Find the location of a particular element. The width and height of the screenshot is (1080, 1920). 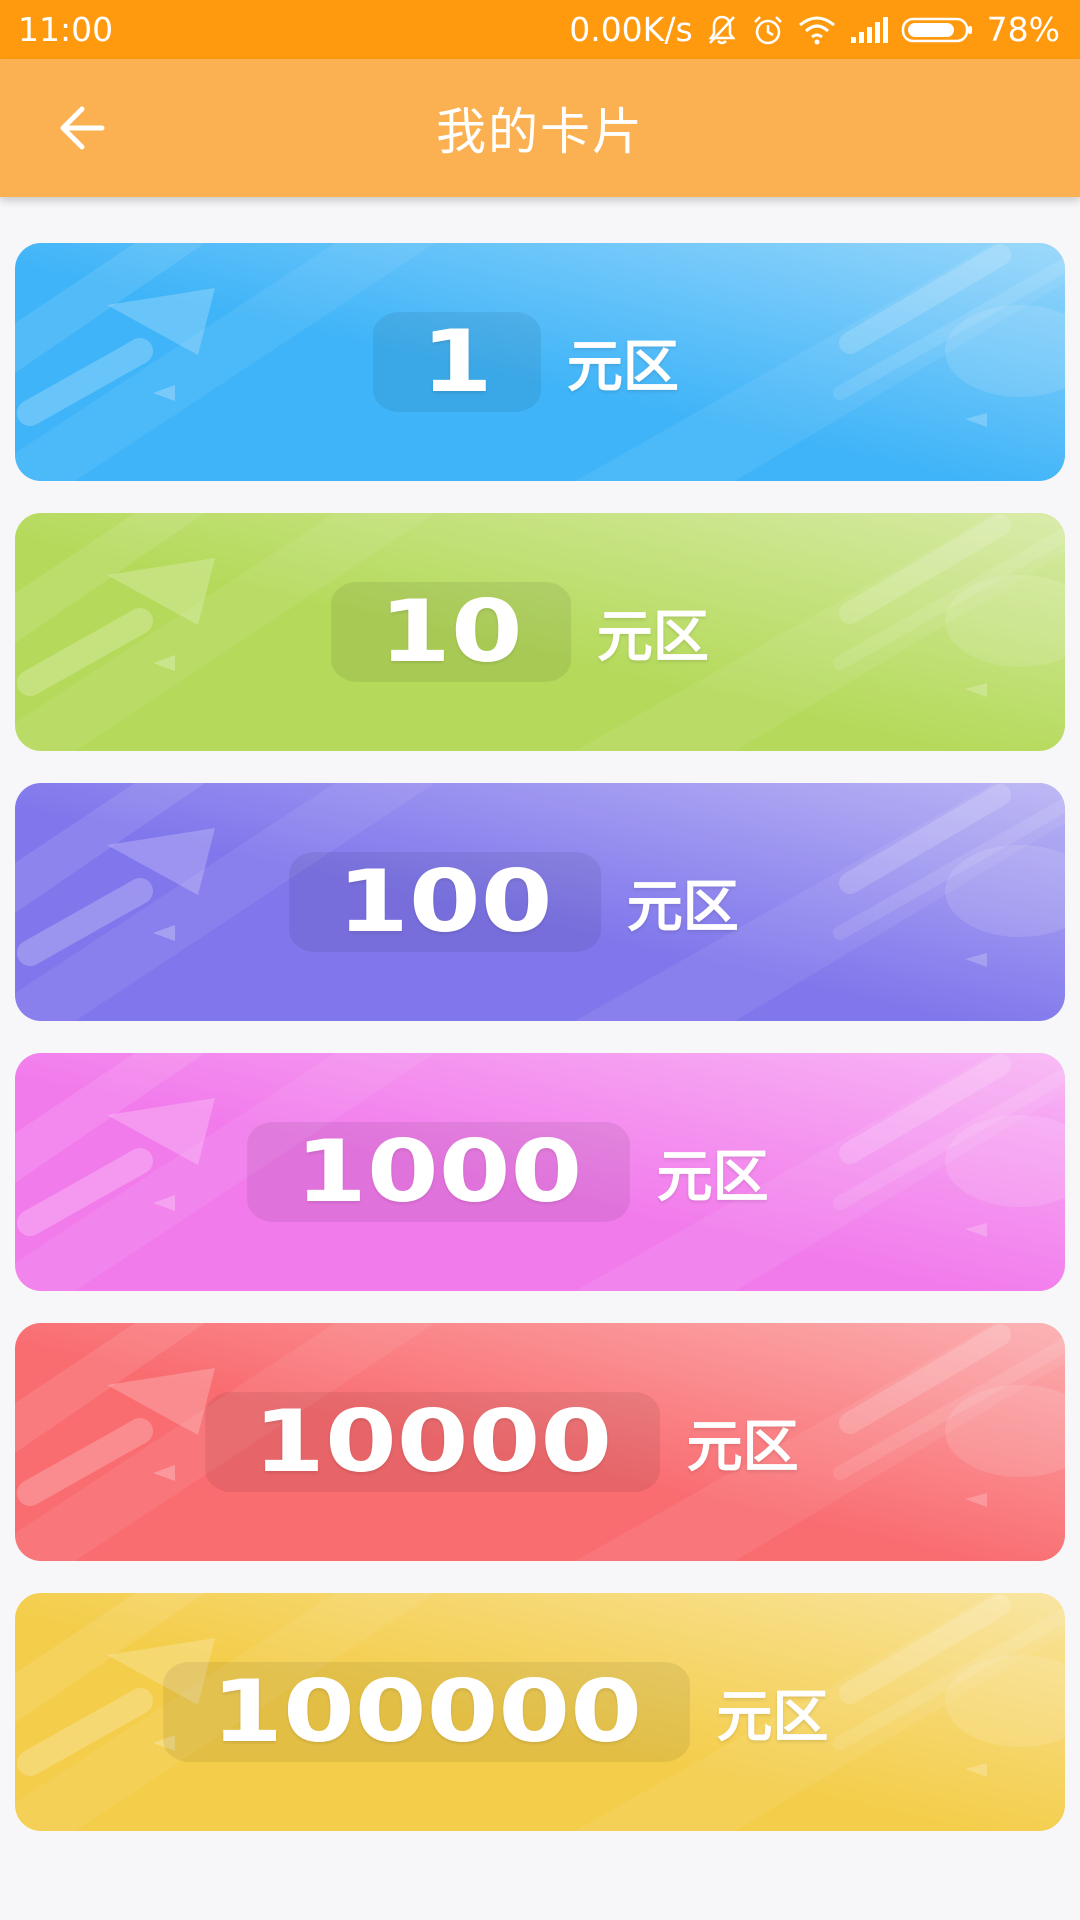

card-content: 100 元区 is located at coordinates (540, 902).